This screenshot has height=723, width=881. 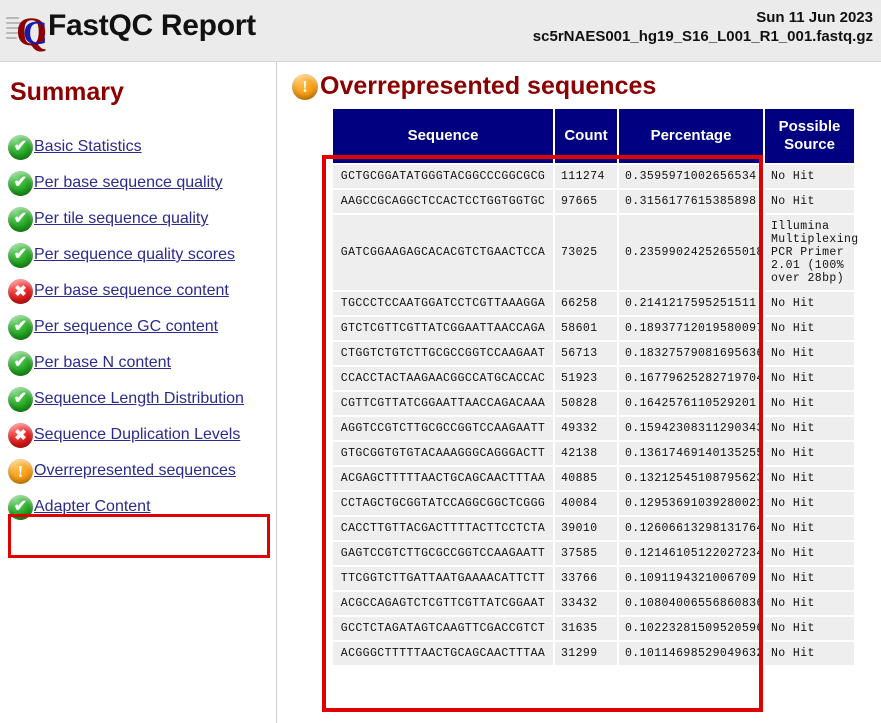 What do you see at coordinates (88, 147) in the screenshot?
I see `sidebar-item-label: Basic Statistics` at bounding box center [88, 147].